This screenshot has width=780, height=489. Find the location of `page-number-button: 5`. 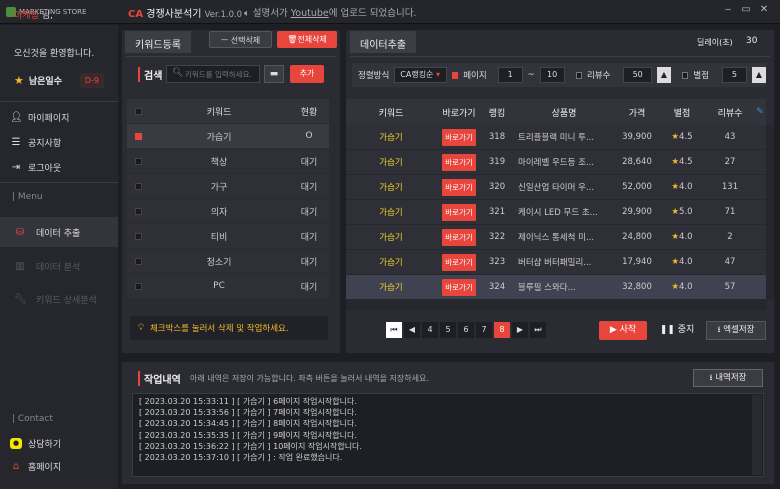

page-number-button: 5 is located at coordinates (448, 330).